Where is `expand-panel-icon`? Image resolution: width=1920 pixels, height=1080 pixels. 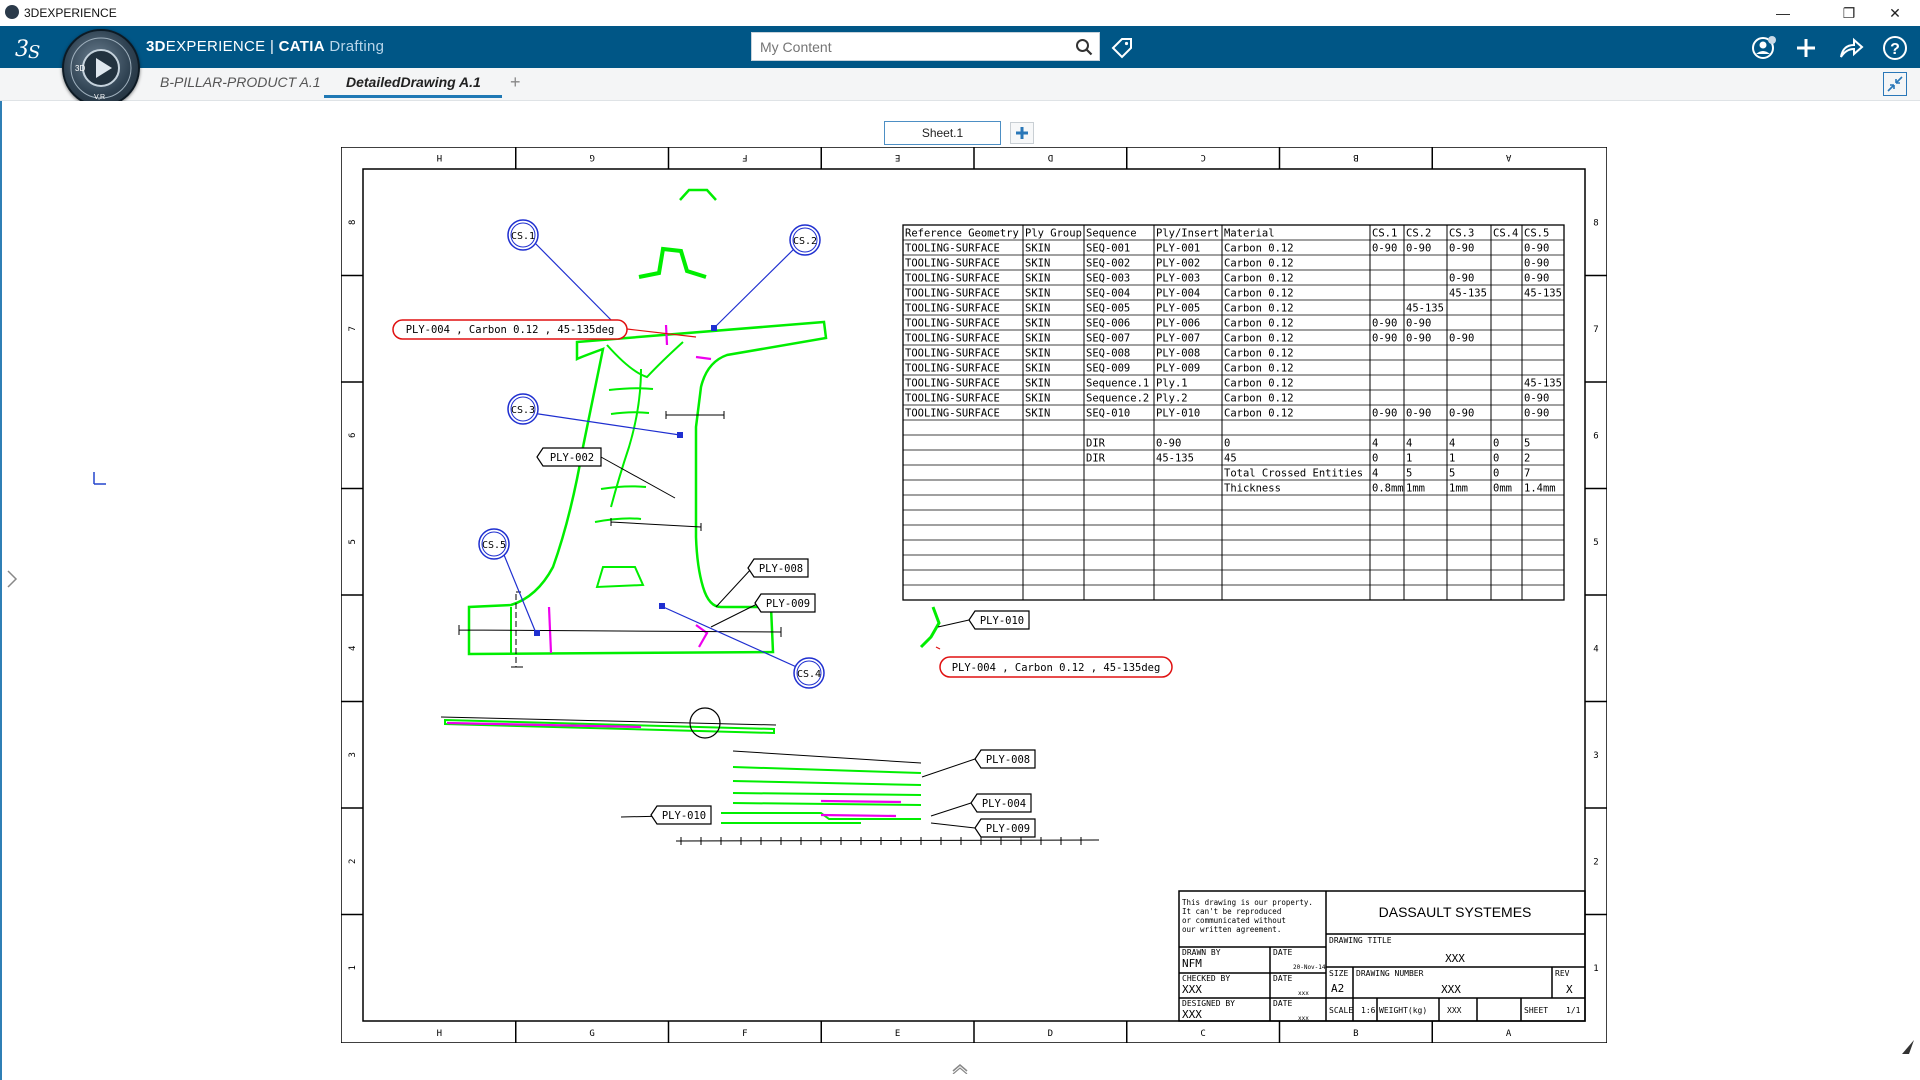 expand-panel-icon is located at coordinates (12, 579).